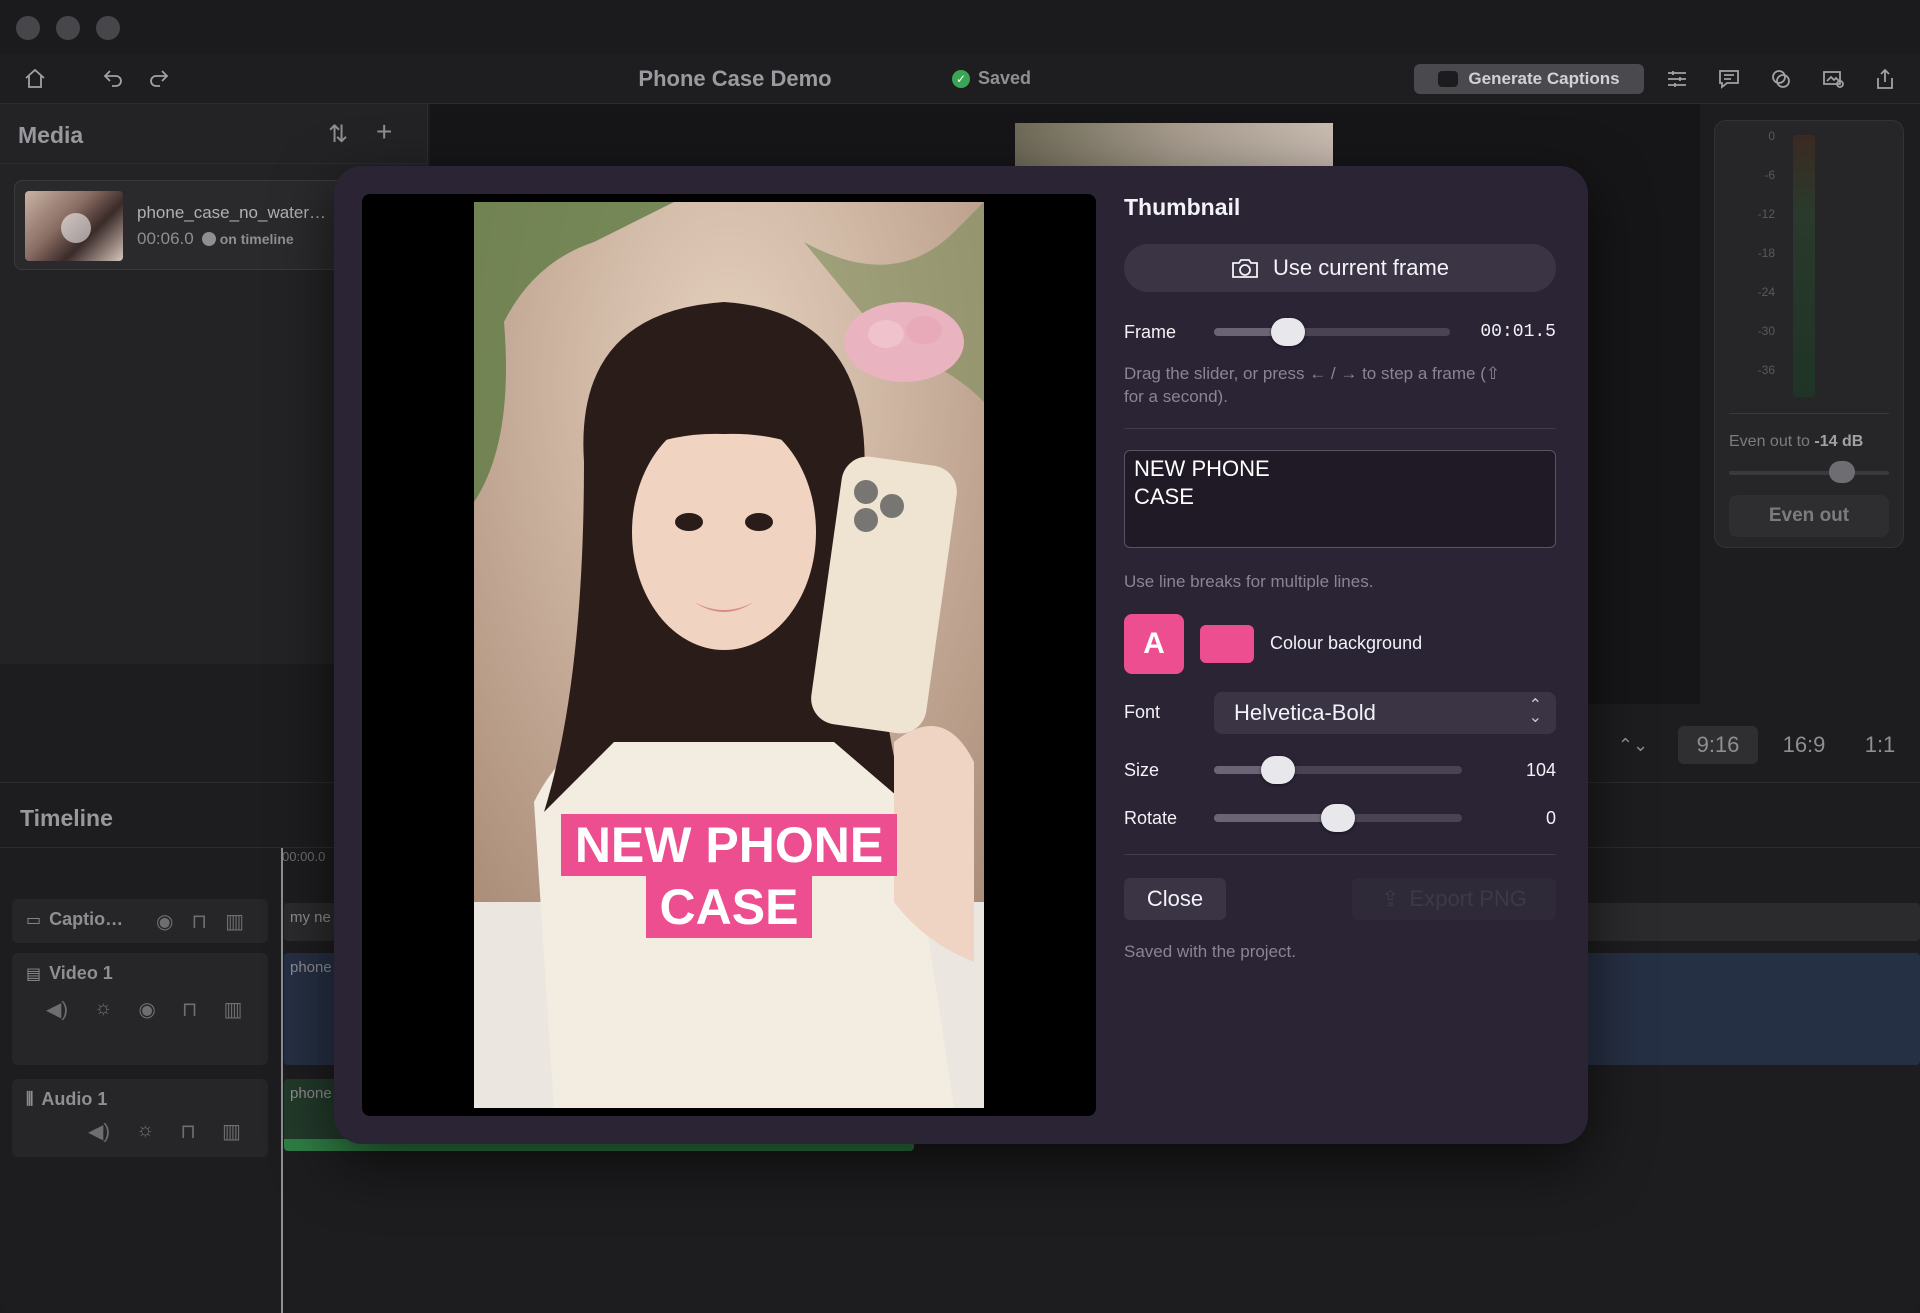 The width and height of the screenshot is (1920, 1313). Describe the element at coordinates (1796, 442) in the screenshot. I see `even-out-label: Even out to -14 dB` at that location.